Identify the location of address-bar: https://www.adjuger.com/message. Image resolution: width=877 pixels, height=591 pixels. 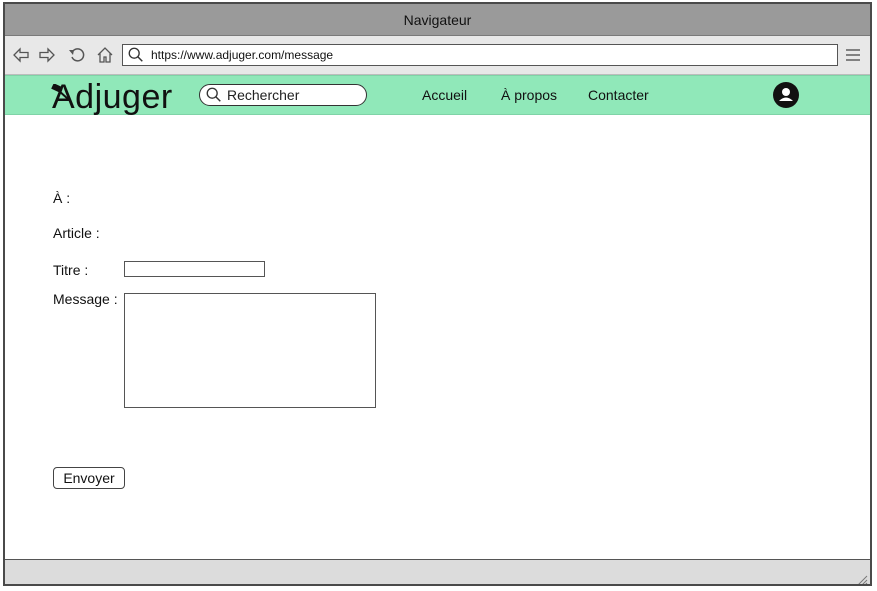
(480, 55).